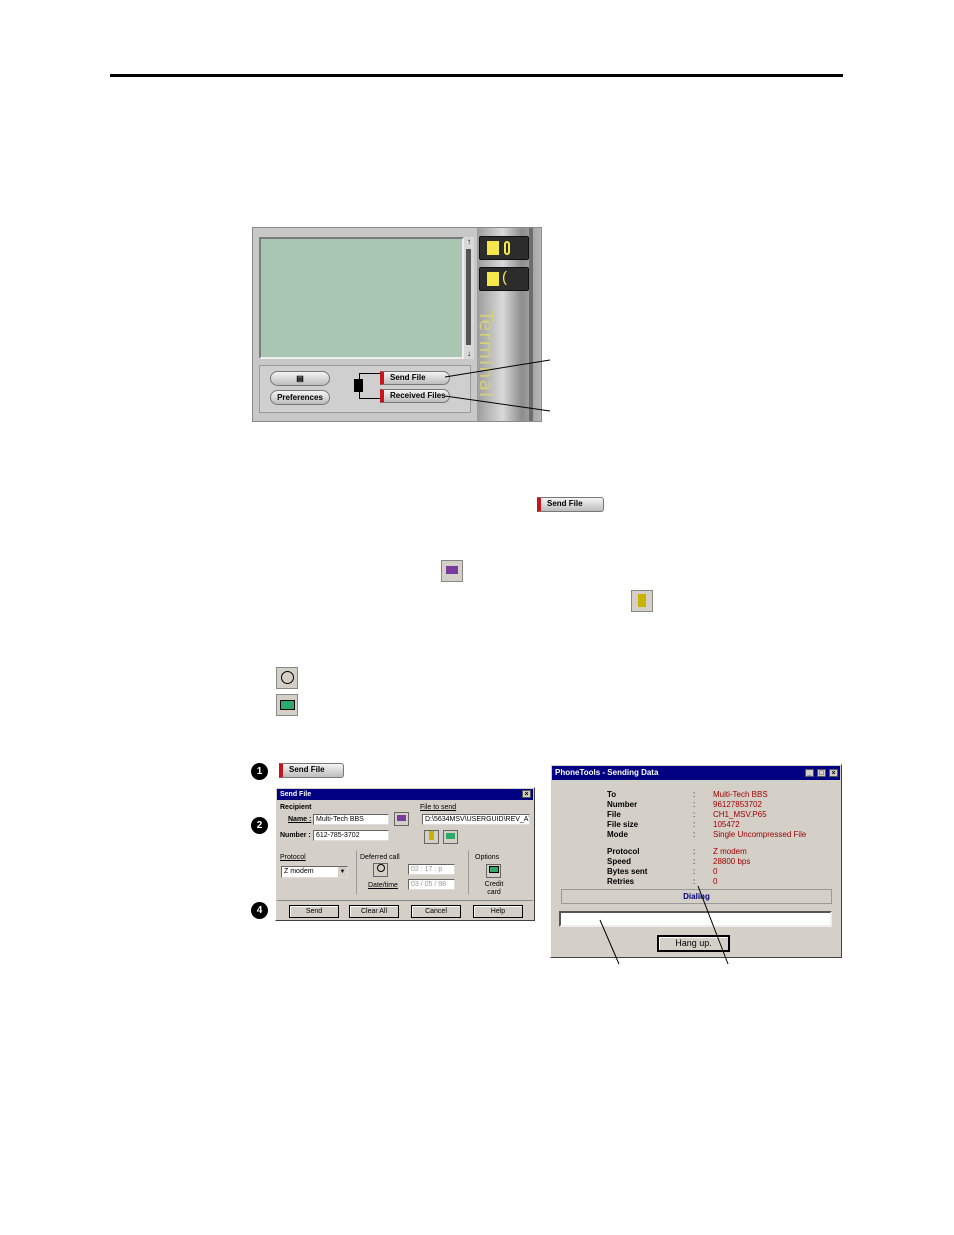 This screenshot has width=954, height=1235. I want to click on credit-card-glyph, so click(287, 705).